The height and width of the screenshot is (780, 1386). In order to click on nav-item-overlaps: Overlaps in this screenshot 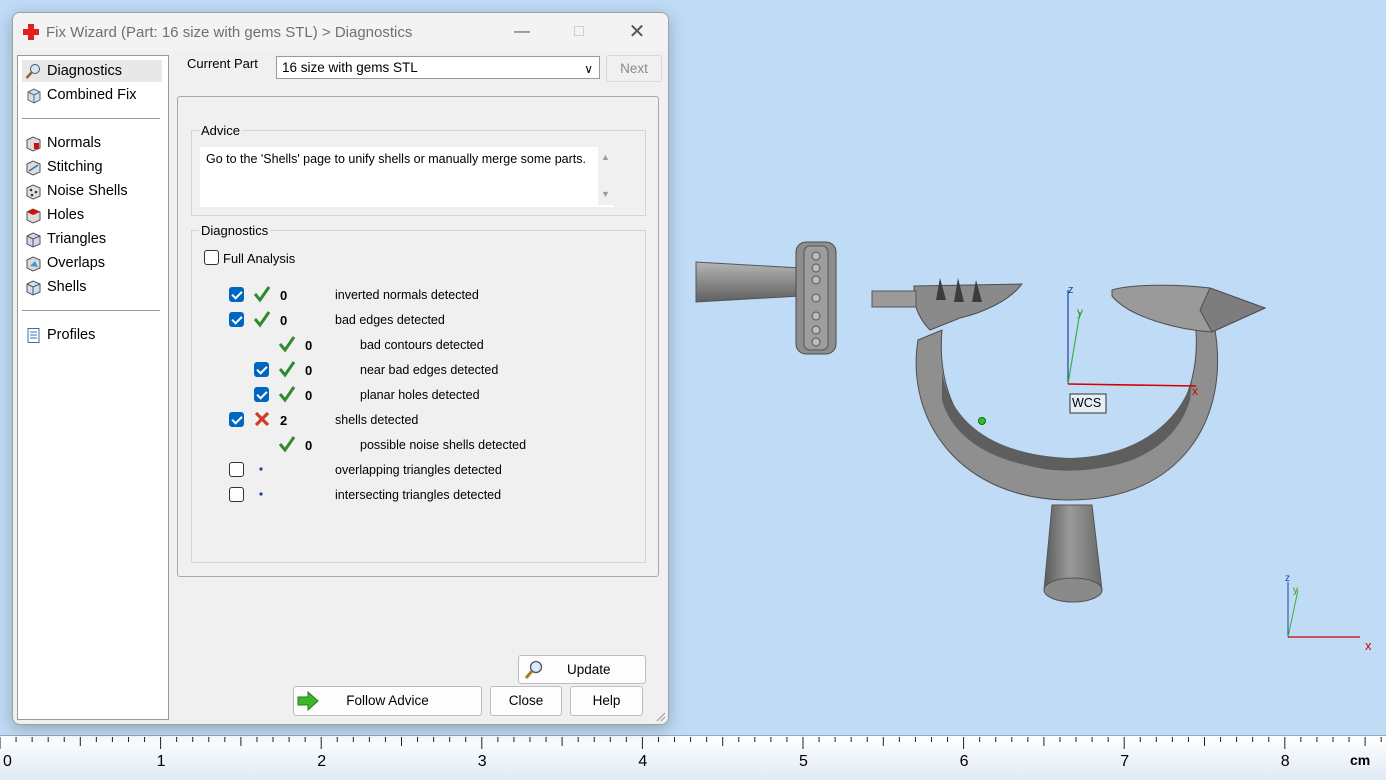, I will do `click(92, 263)`.